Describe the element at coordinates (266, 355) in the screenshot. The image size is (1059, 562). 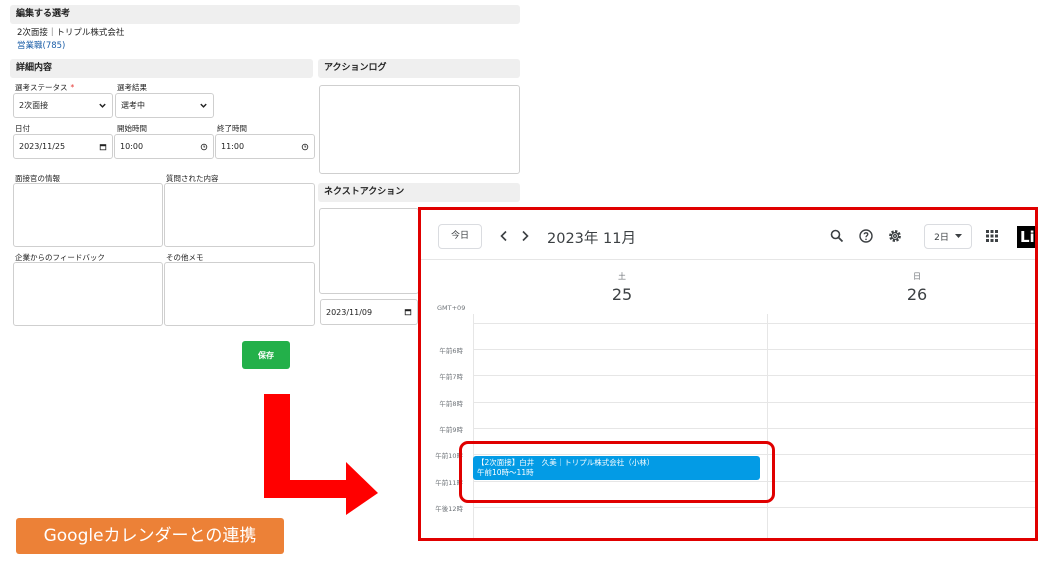
I see `save-button: 保存` at that location.